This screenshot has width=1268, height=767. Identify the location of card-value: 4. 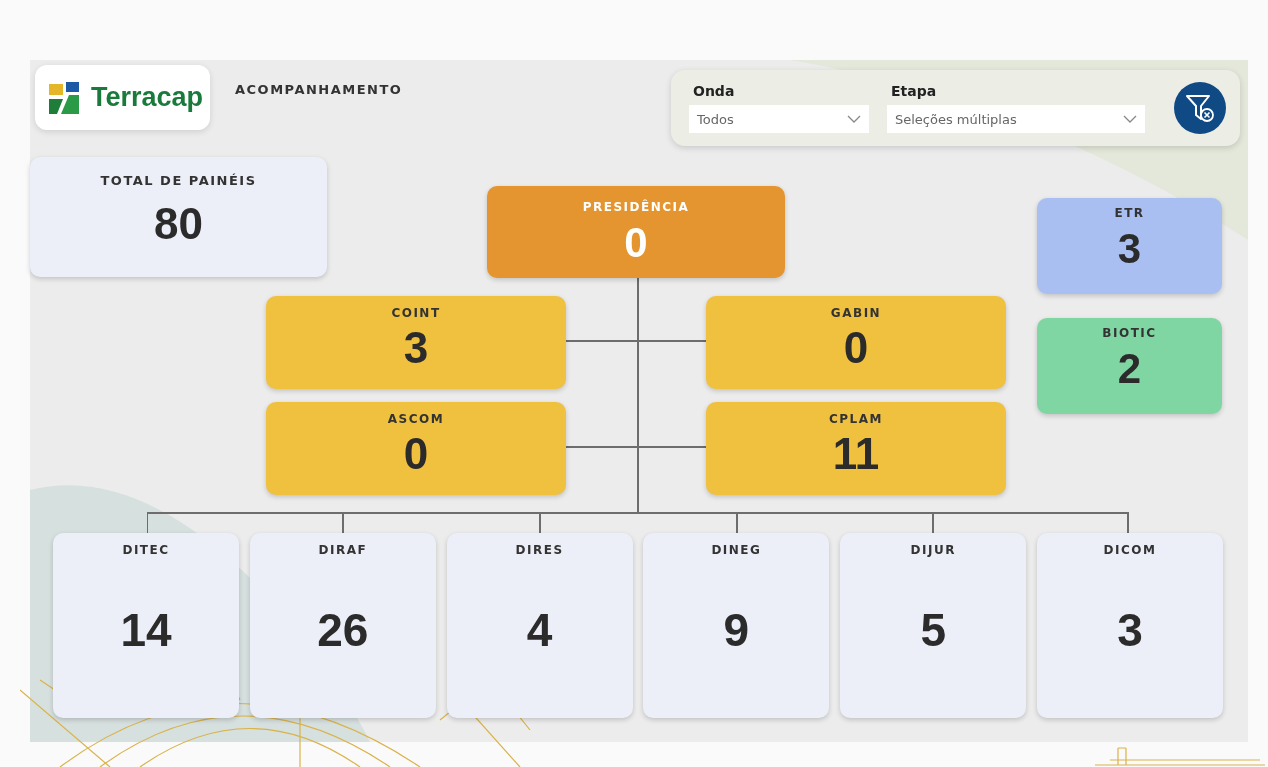
(539, 630).